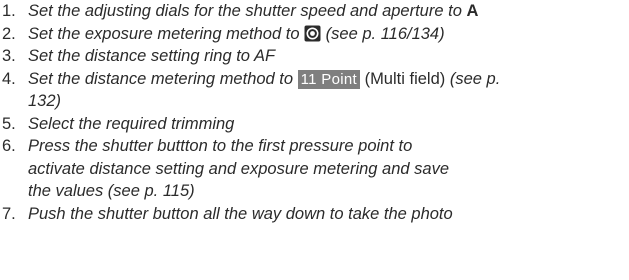 Image resolution: width=629 pixels, height=280 pixels. What do you see at coordinates (9, 33) in the screenshot?
I see `step-number: 2.` at bounding box center [9, 33].